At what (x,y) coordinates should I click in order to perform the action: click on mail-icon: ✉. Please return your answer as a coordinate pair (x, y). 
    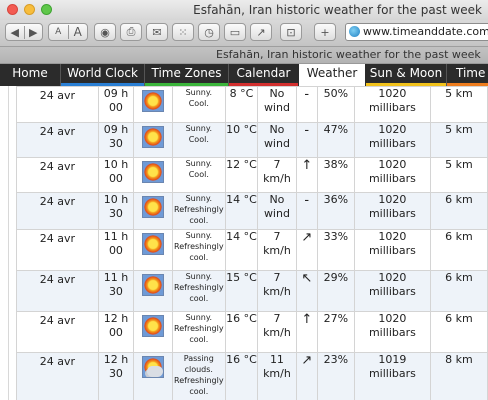
    Looking at the image, I should click on (157, 32).